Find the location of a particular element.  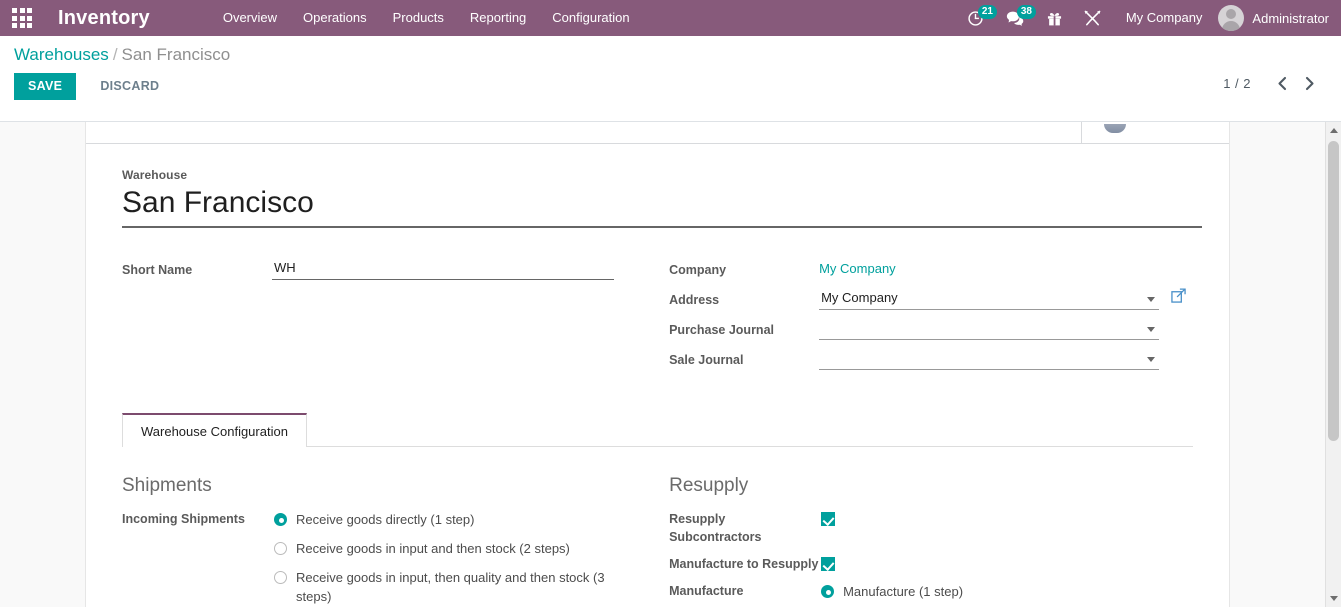

address-dropdown is located at coordinates (989, 299).